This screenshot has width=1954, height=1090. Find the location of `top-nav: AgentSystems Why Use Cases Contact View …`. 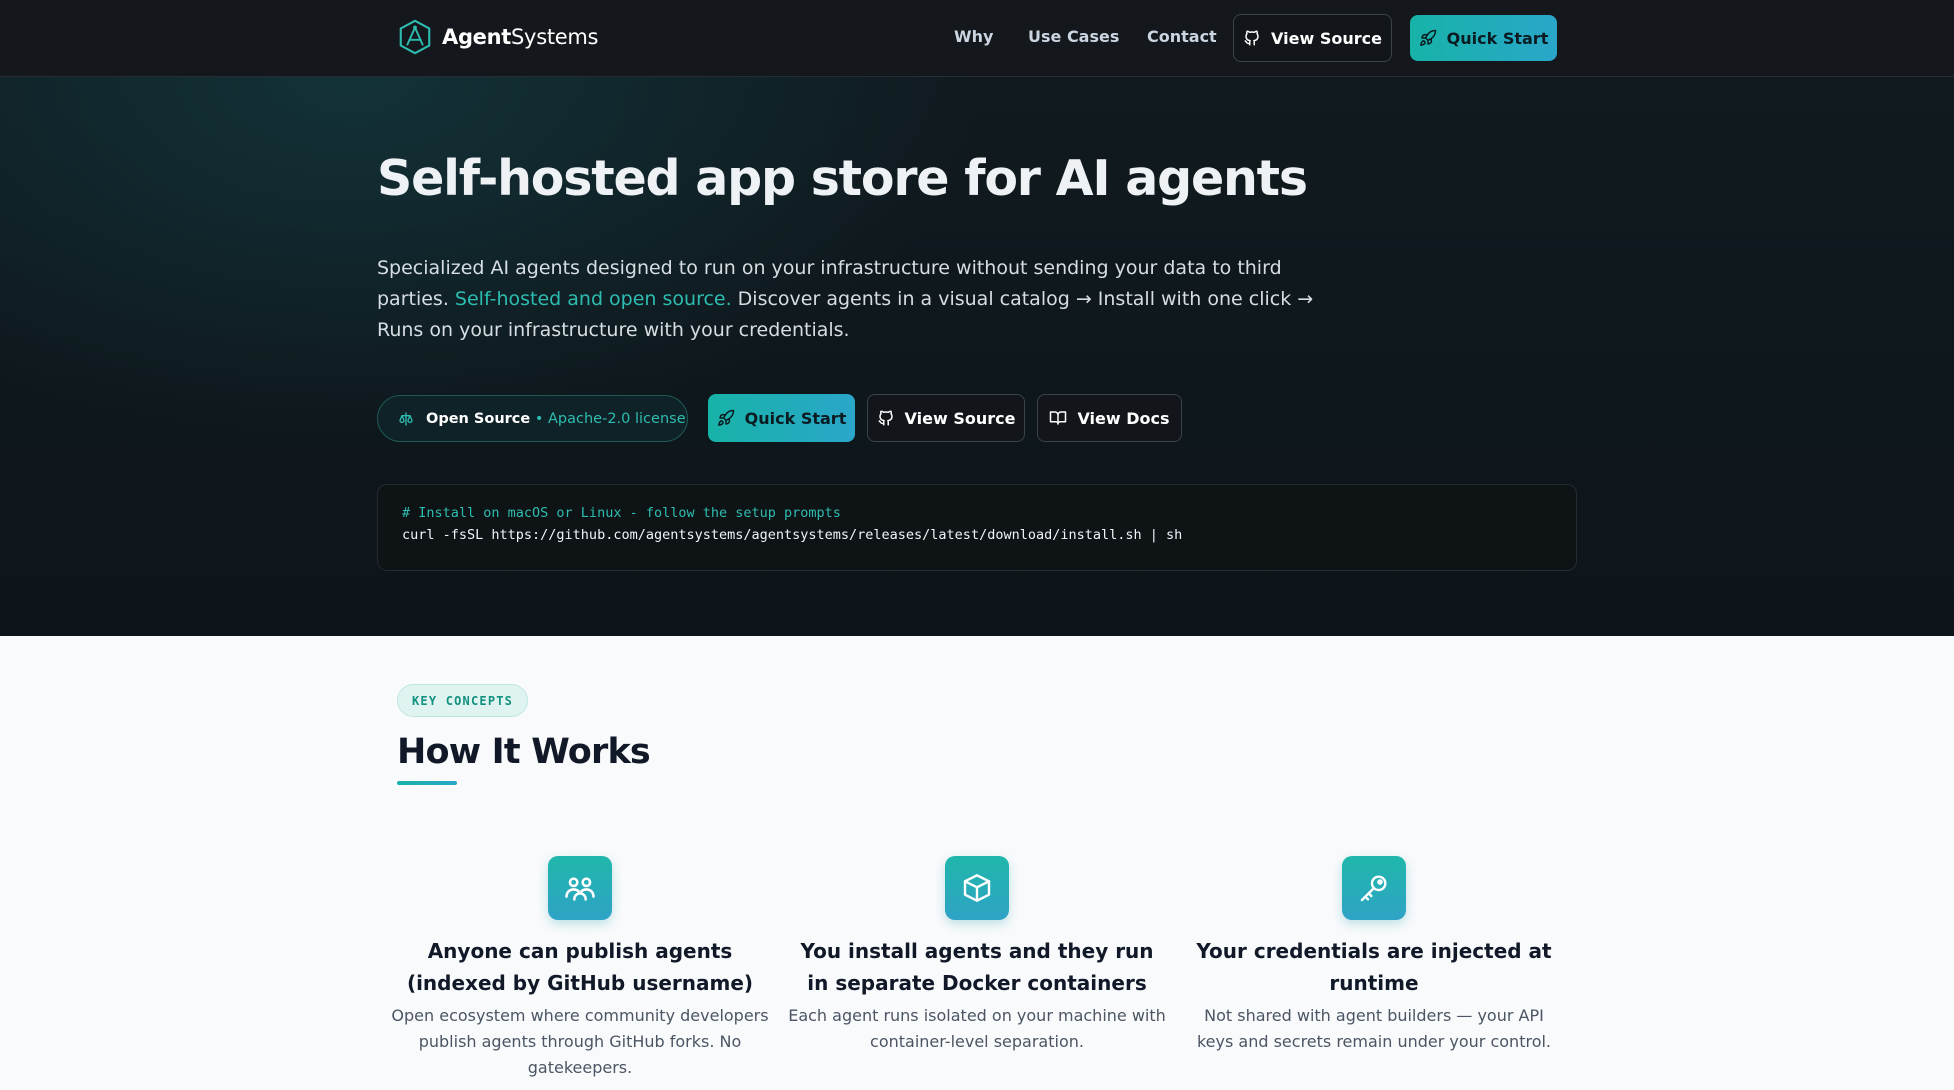

top-nav: AgentSystems Why Use Cases Contact View … is located at coordinates (977, 38).